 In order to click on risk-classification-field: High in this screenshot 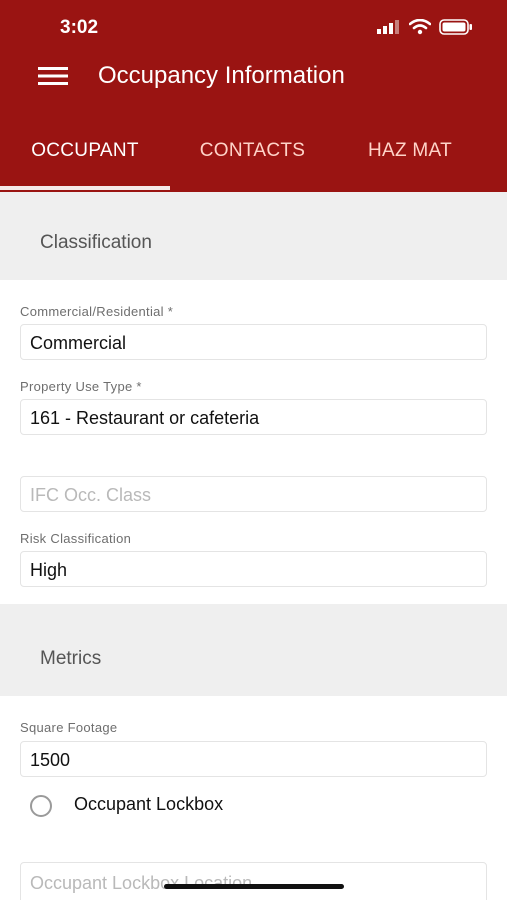, I will do `click(253, 569)`.